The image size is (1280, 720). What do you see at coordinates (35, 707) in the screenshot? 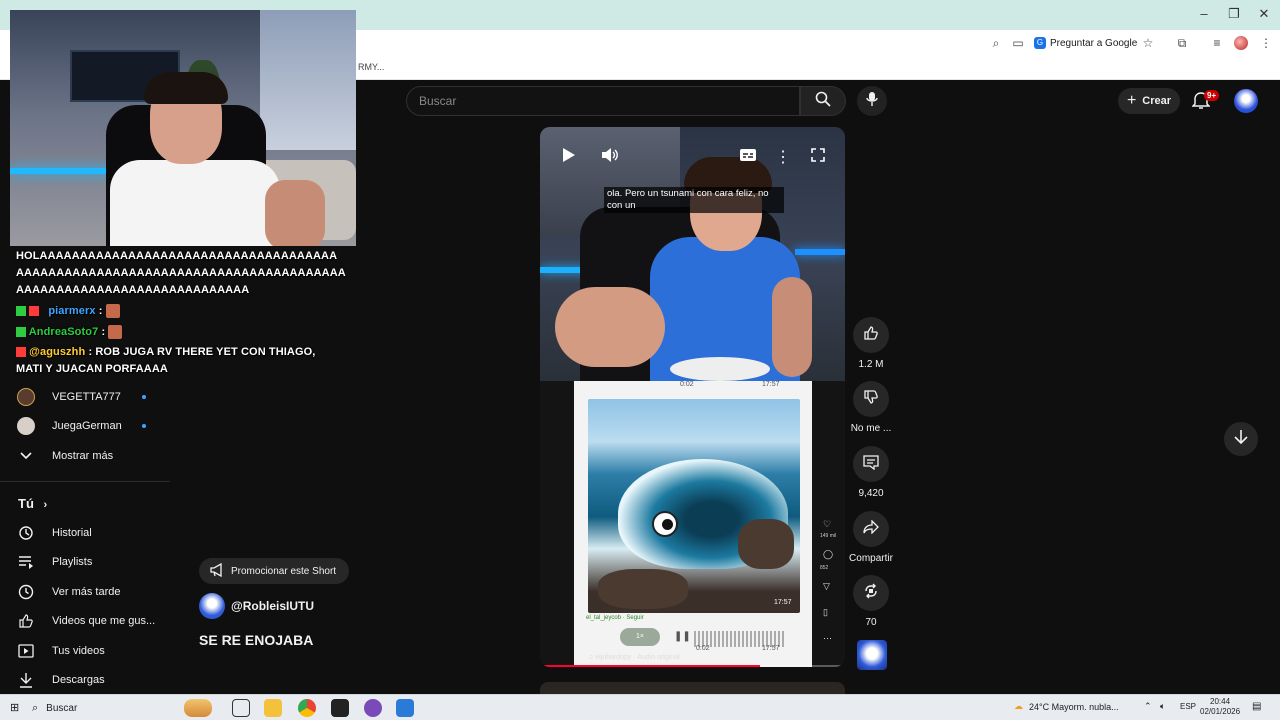
I see `search-icon: ⌕` at bounding box center [35, 707].